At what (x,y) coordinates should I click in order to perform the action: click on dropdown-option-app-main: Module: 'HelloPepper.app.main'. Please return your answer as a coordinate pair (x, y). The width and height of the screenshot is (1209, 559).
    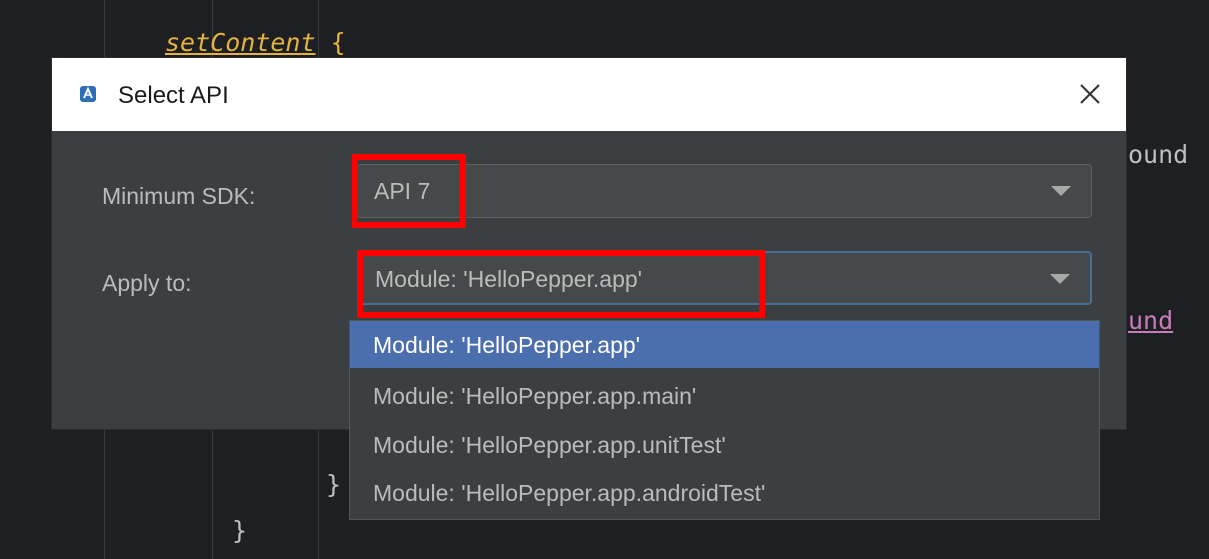
    Looking at the image, I should click on (724, 395).